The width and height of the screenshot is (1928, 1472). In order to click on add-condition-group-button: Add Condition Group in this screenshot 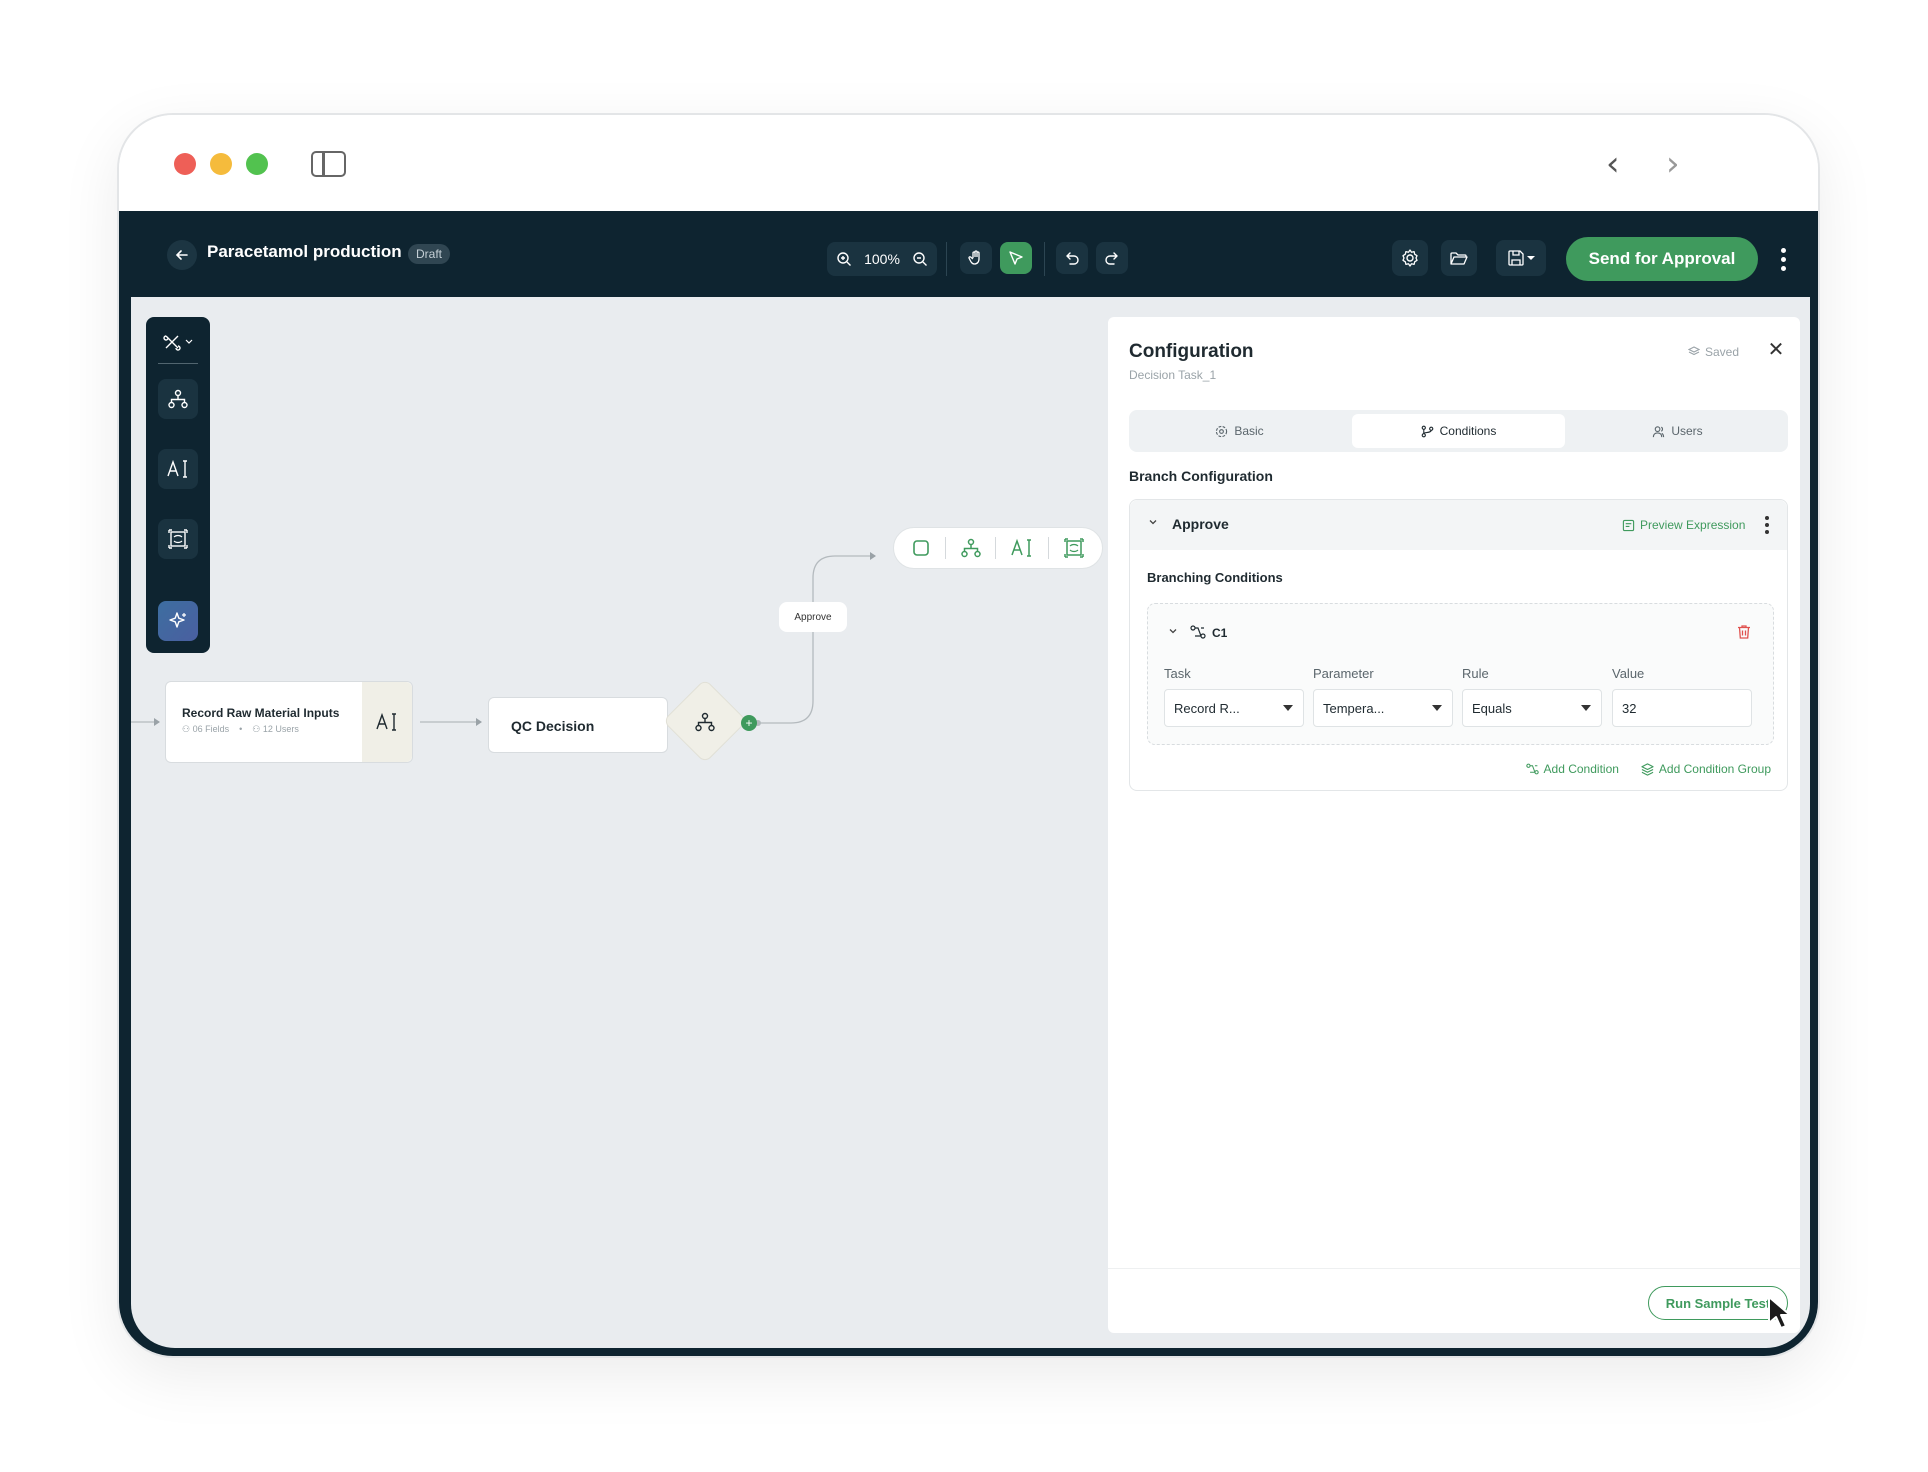, I will do `click(1706, 769)`.